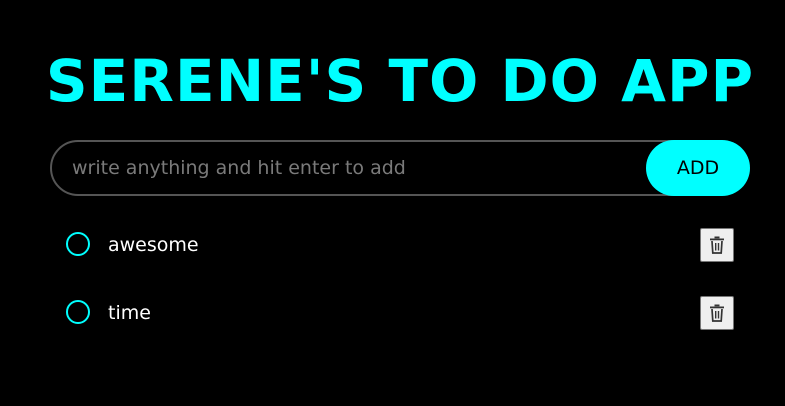 The height and width of the screenshot is (406, 785). What do you see at coordinates (153, 245) in the screenshot?
I see `todo-text: awesome` at bounding box center [153, 245].